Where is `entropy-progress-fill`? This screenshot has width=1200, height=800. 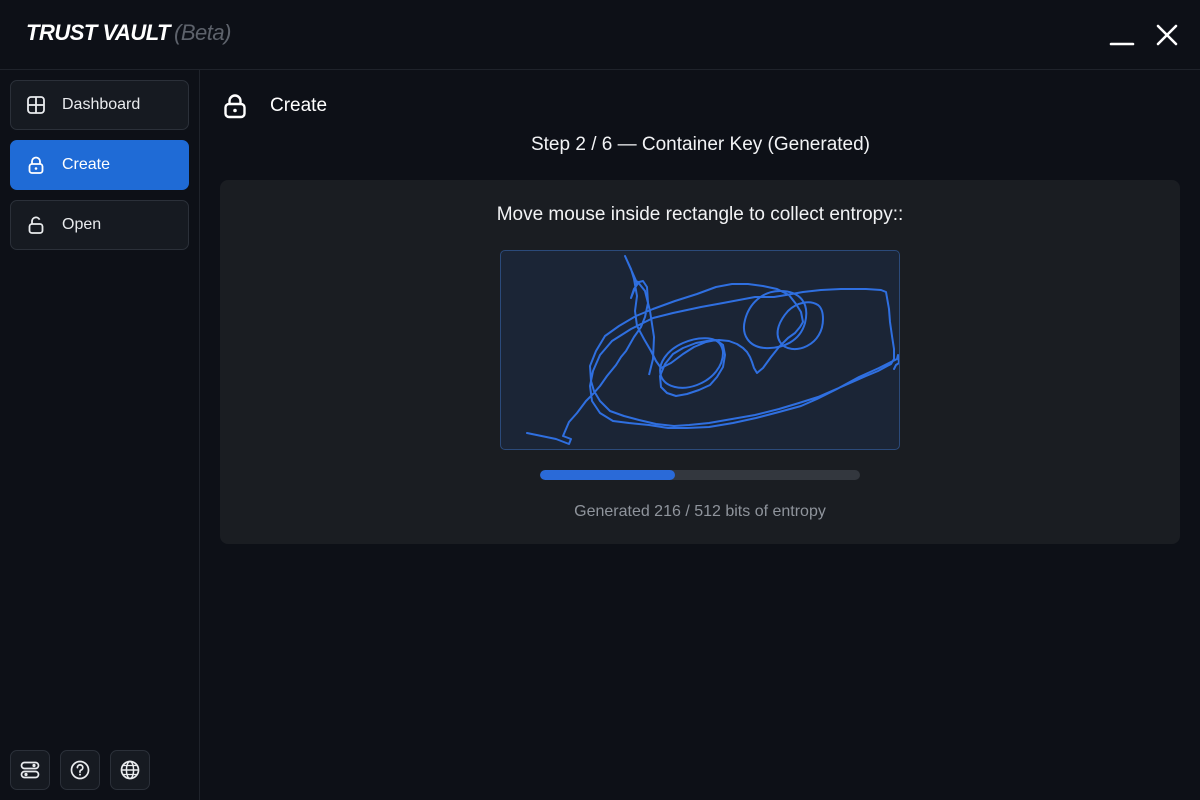
entropy-progress-fill is located at coordinates (608, 475).